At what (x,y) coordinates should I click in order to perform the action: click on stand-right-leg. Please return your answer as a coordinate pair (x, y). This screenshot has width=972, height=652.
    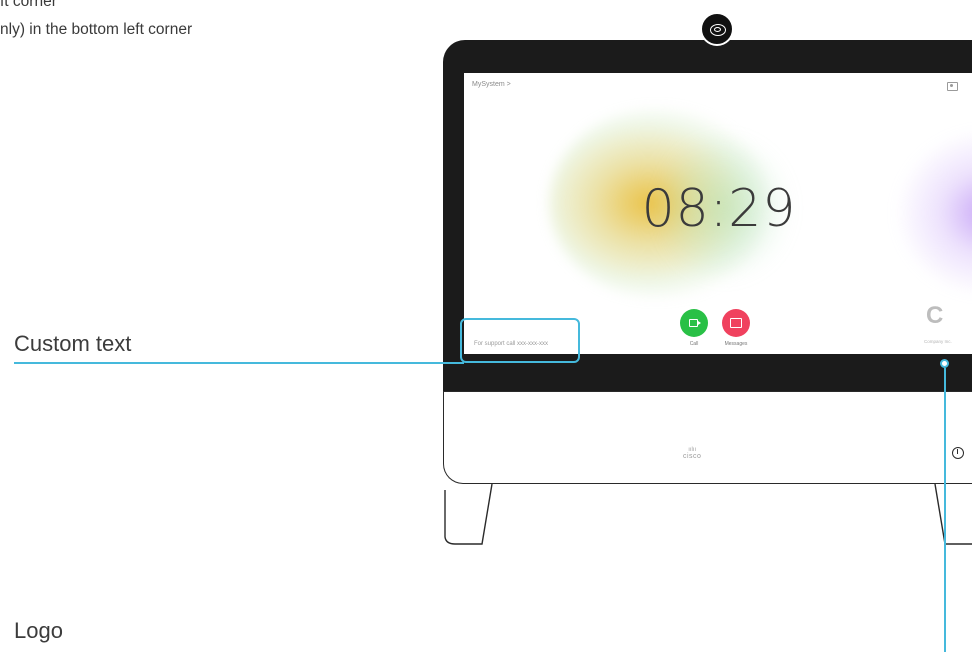
    Looking at the image, I should click on (953, 514).